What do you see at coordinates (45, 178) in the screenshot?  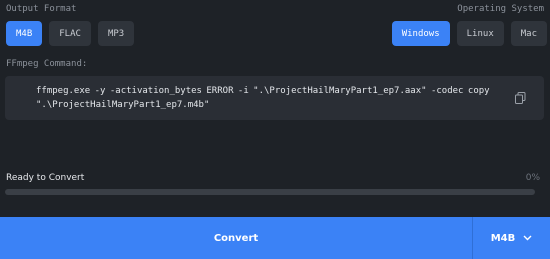 I see `status-label: Ready to Convert` at bounding box center [45, 178].